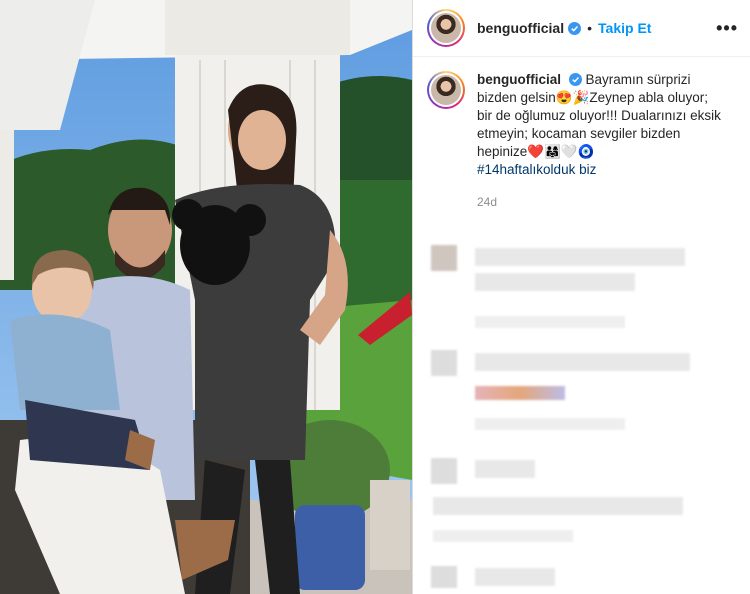 The image size is (750, 594). Describe the element at coordinates (536, 169) in the screenshot. I see `caption-hashtag: #14haftalıkolduk biz` at that location.